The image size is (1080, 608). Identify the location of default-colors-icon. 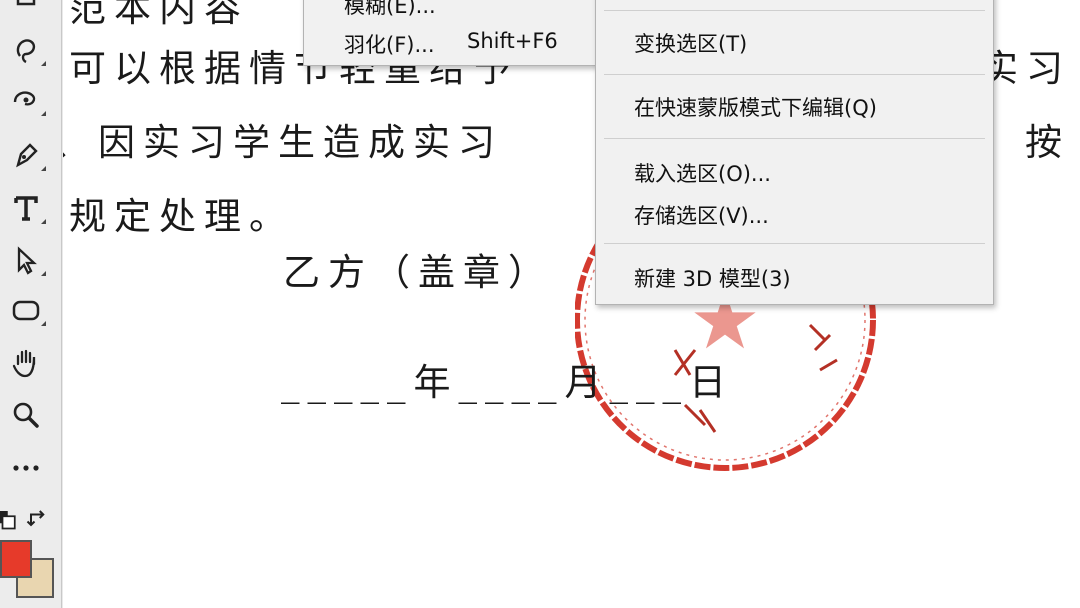
(10, 518).